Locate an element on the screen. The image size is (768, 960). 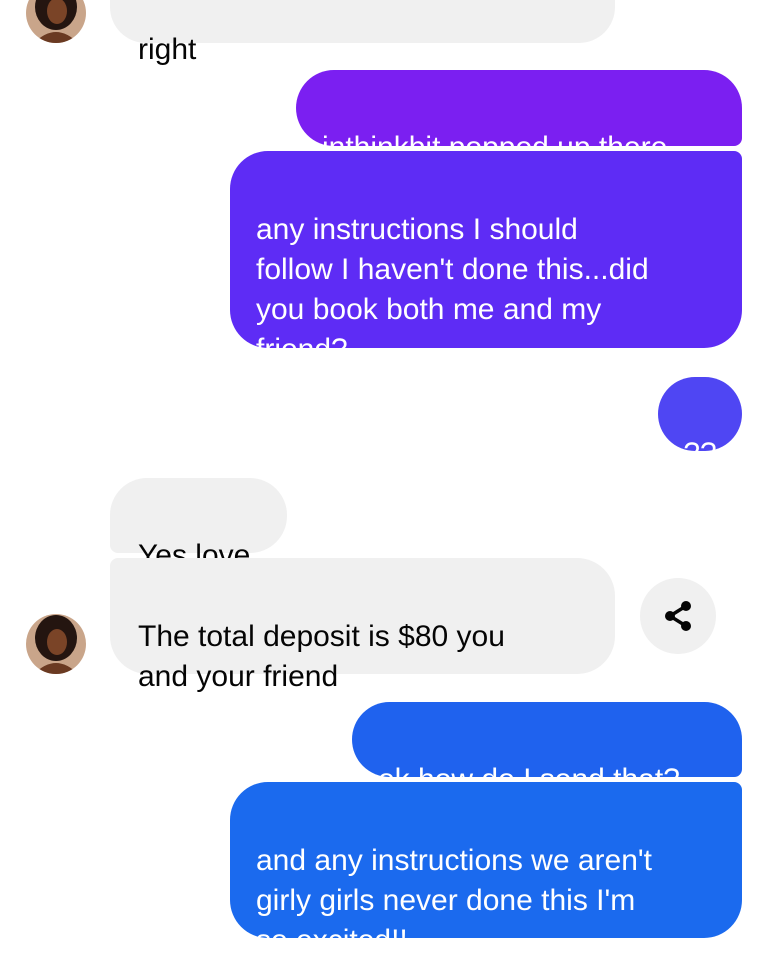
outgoing-message: ?? is located at coordinates (700, 423).